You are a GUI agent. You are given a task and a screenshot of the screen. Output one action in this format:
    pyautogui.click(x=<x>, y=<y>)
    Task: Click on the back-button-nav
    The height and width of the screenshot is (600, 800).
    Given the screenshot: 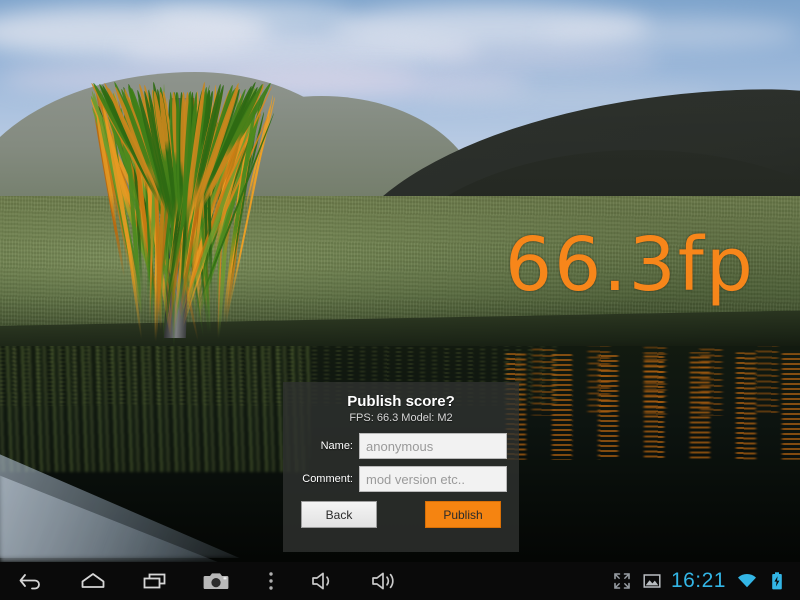 What is the action you would take?
    pyautogui.click(x=31, y=581)
    